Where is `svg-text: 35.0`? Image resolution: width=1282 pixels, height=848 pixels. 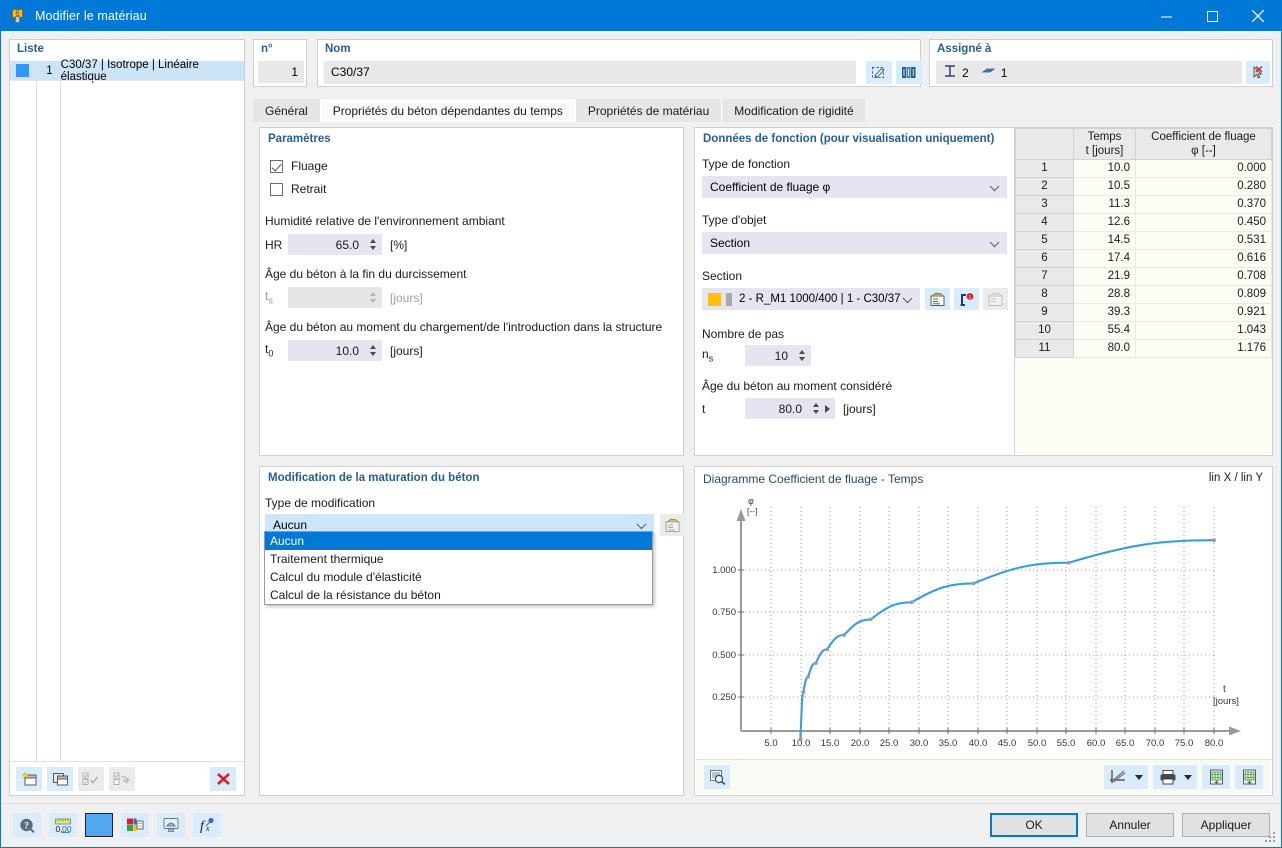 svg-text: 35.0 is located at coordinates (948, 743).